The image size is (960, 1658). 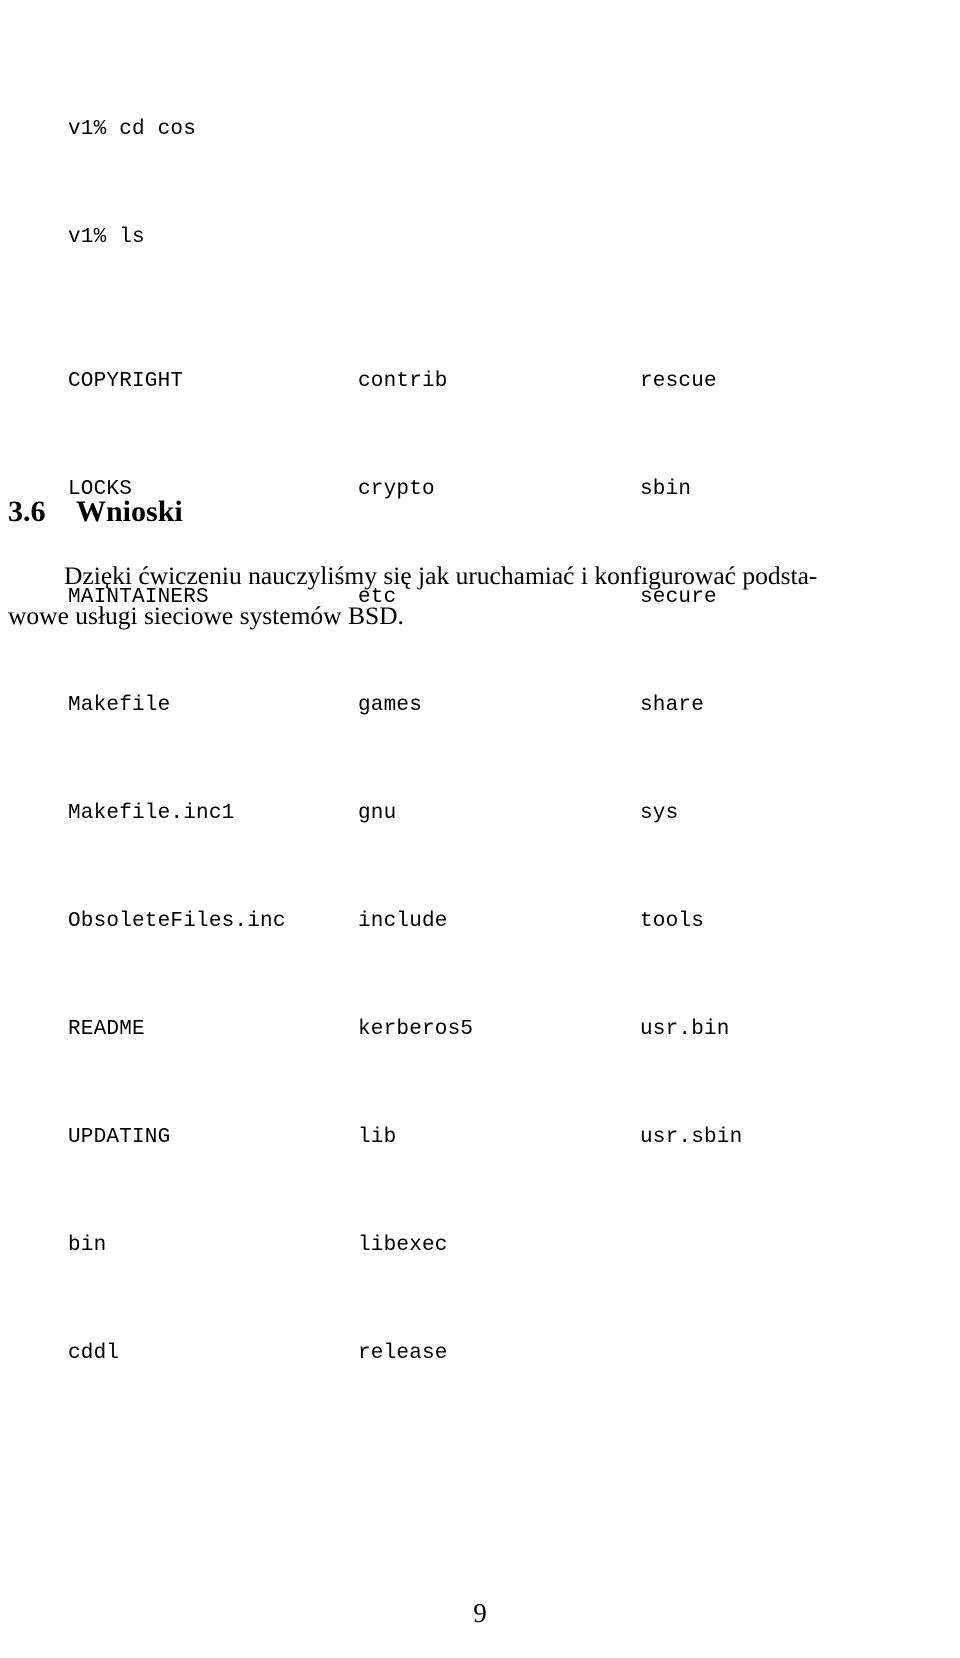 I want to click on listing-row: bin libexec, so click(x=257, y=1246).